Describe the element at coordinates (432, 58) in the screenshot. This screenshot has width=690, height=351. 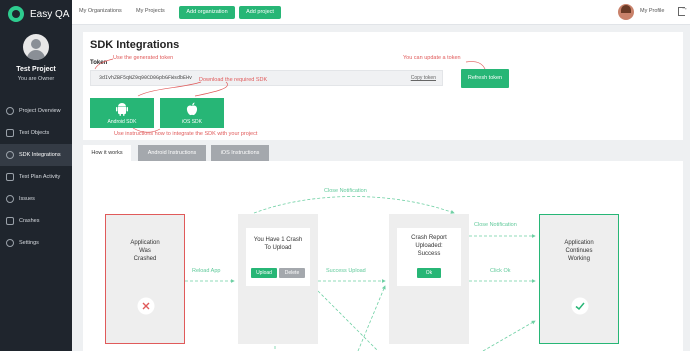
I see `annotation-update-token: You can update a token` at that location.